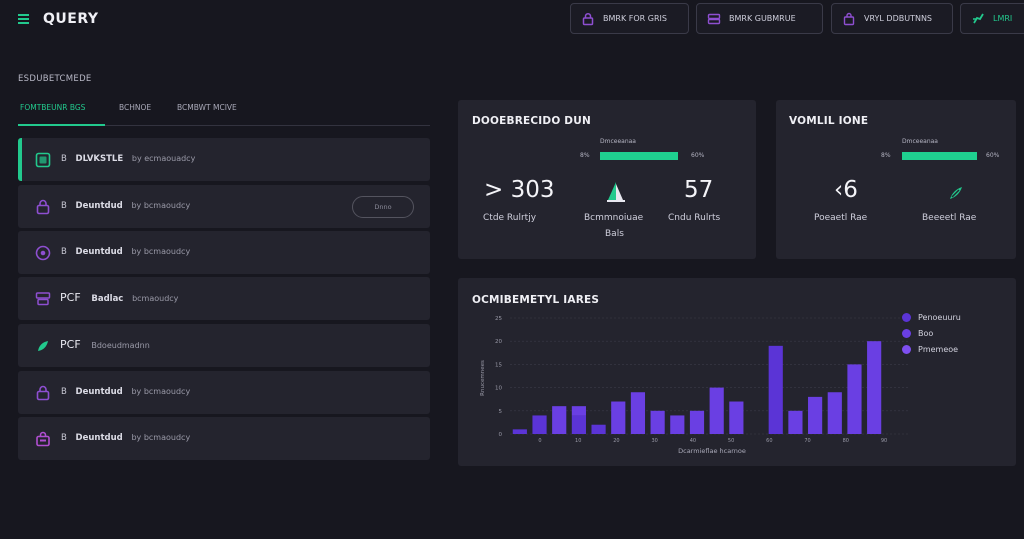 This screenshot has height=539, width=1024. What do you see at coordinates (498, 389) in the screenshot?
I see `y-tick-label: 10` at bounding box center [498, 389].